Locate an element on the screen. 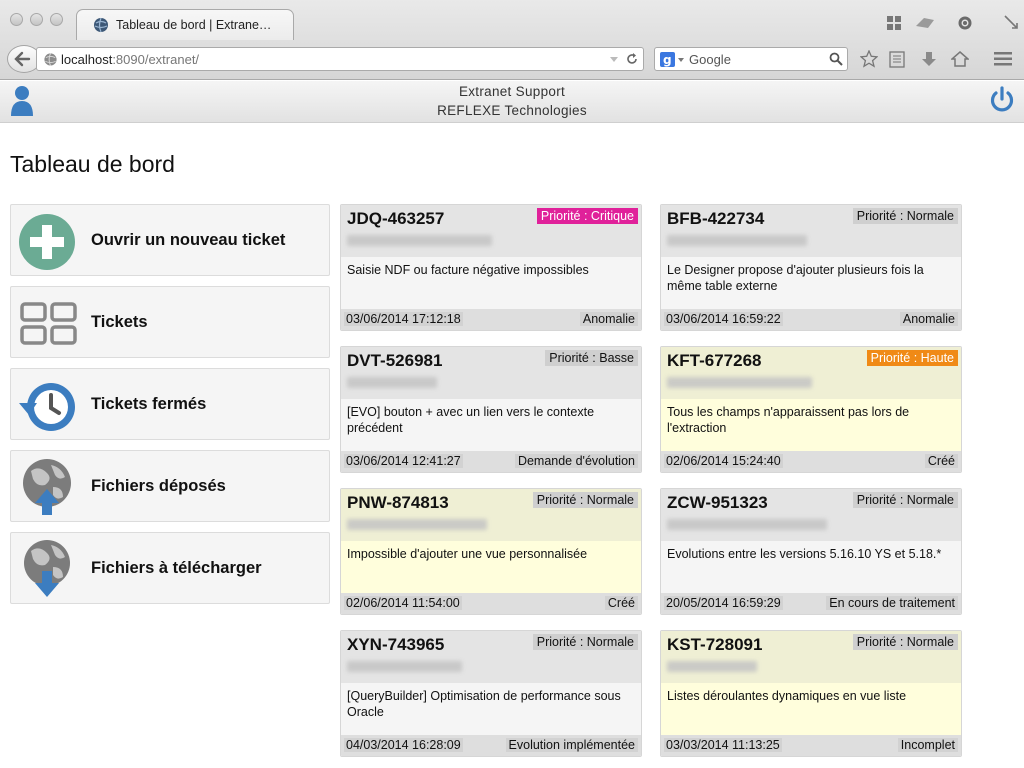 The height and width of the screenshot is (768, 1024). app-title-line2: REFLEXE Technologies is located at coordinates (512, 110).